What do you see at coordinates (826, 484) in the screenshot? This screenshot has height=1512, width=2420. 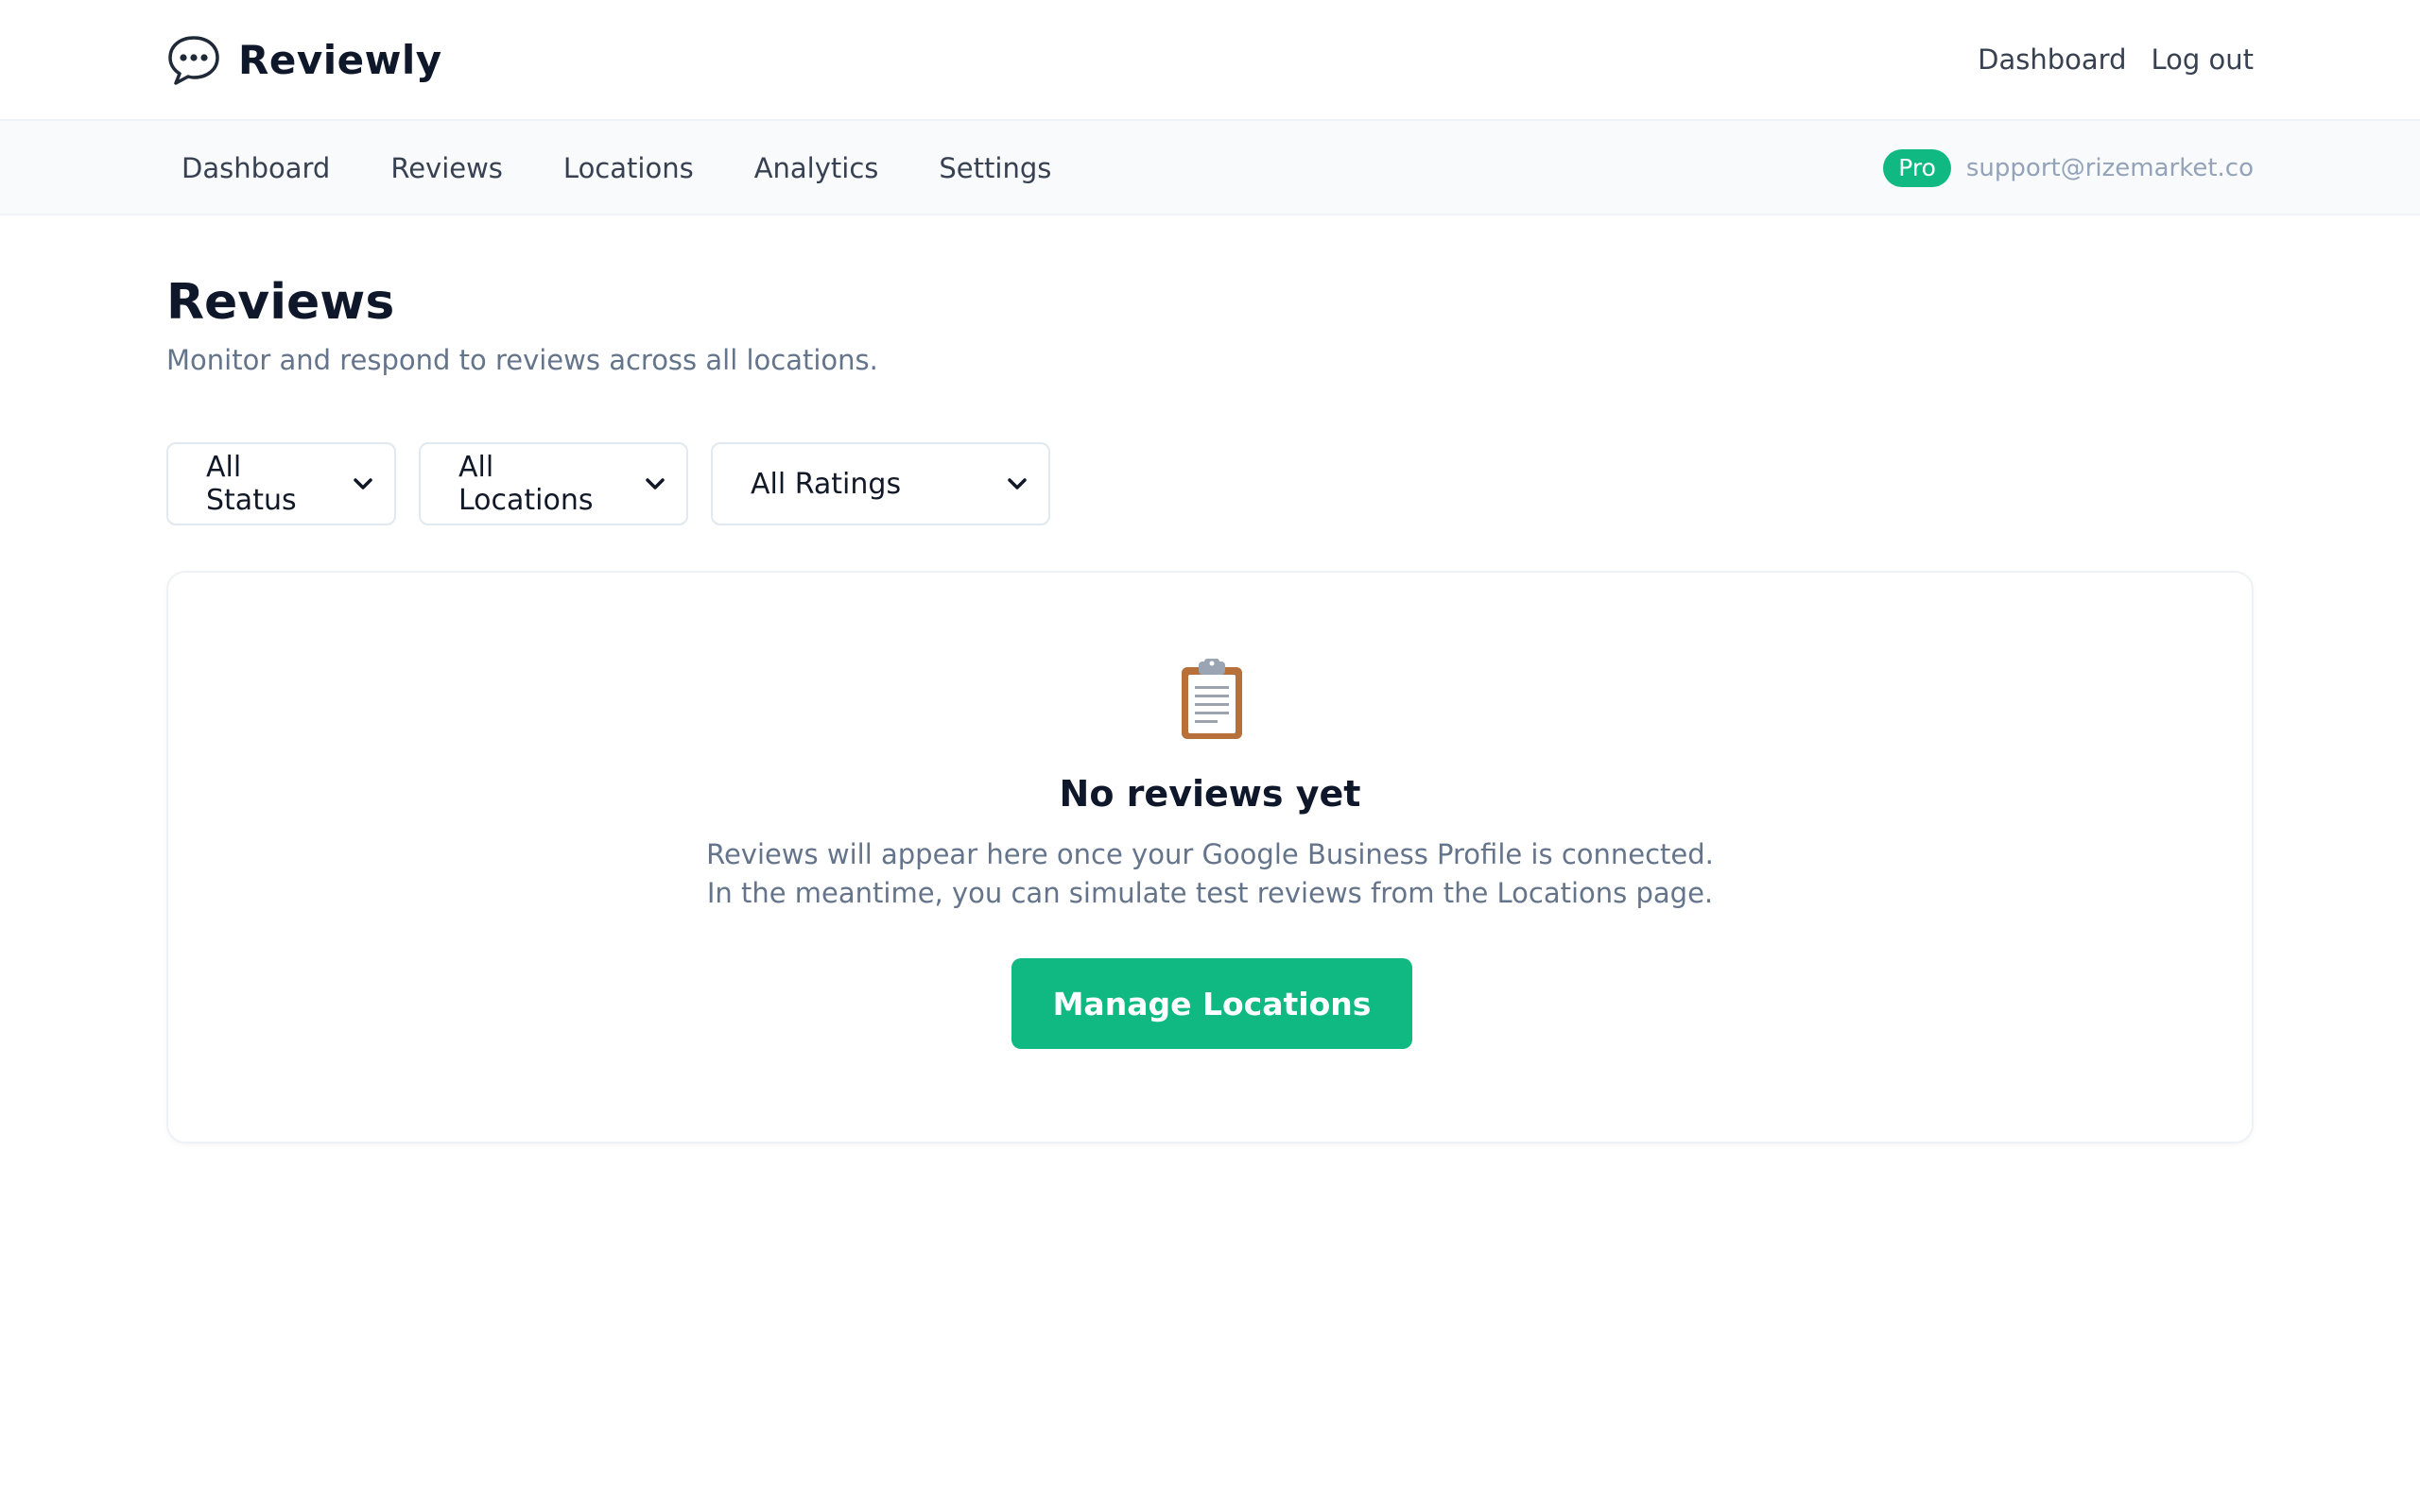 I see `ratings-filter-value: All Ratings` at bounding box center [826, 484].